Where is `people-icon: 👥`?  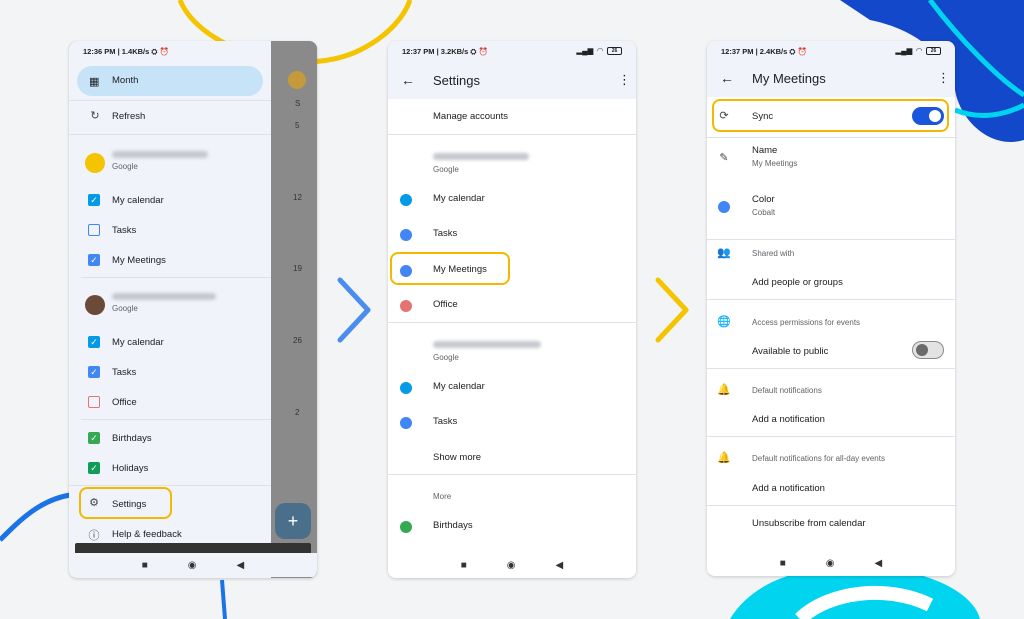
people-icon: 👥 is located at coordinates (724, 253).